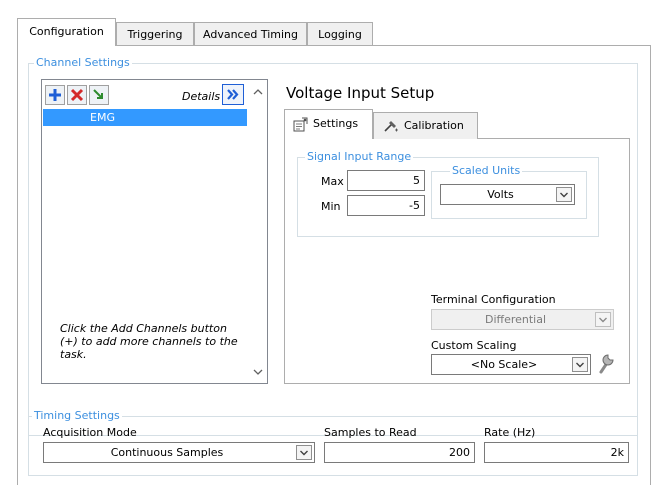  What do you see at coordinates (617, 452) in the screenshot?
I see `rate-value: 2k` at bounding box center [617, 452].